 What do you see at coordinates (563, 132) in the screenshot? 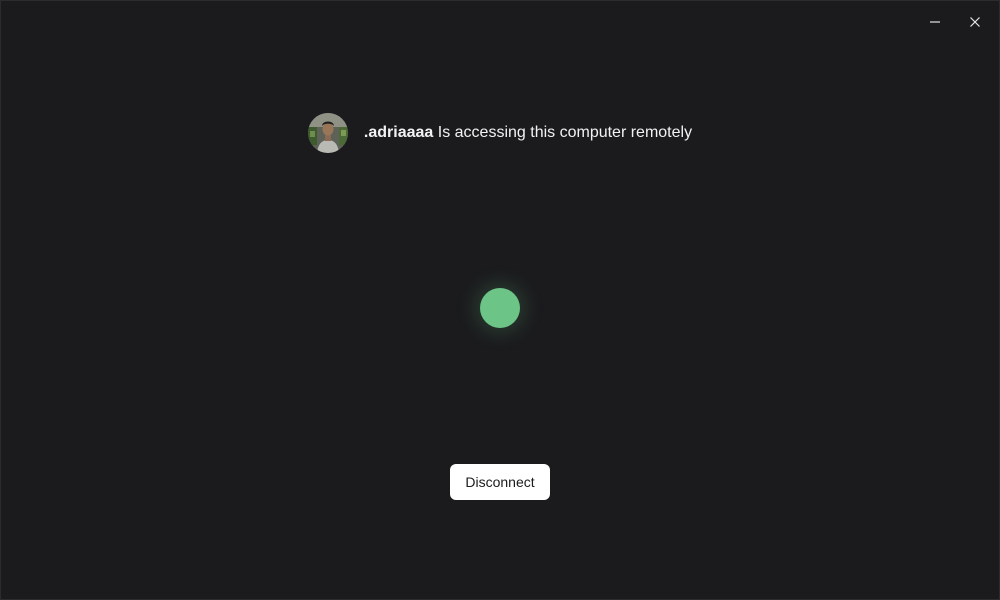
I see `access-message-text: Is accessing this computer remotely` at bounding box center [563, 132].